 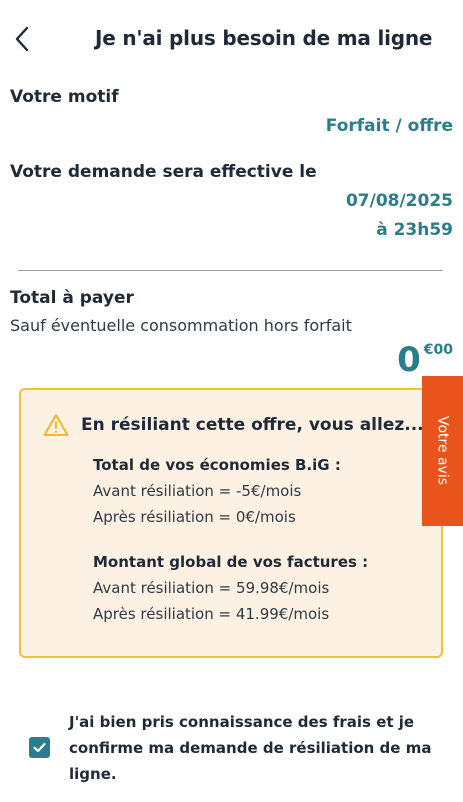 I want to click on confirm-checkbox, so click(x=39, y=747).